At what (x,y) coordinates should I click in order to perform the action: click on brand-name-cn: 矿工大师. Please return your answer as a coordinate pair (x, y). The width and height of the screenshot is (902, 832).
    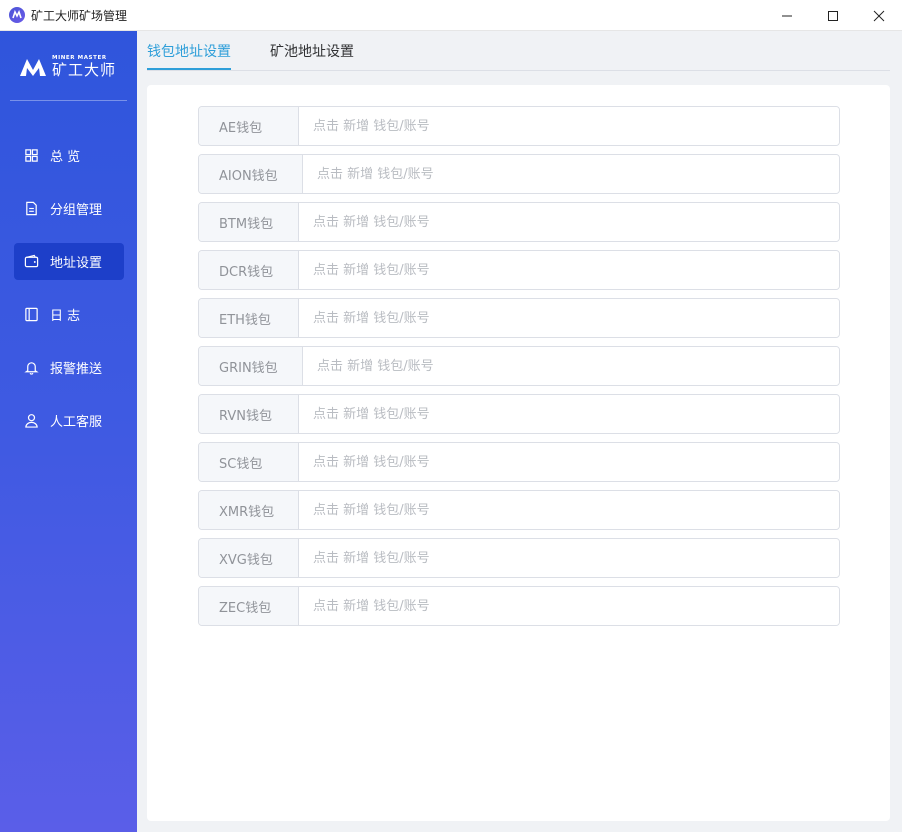
    Looking at the image, I should click on (84, 70).